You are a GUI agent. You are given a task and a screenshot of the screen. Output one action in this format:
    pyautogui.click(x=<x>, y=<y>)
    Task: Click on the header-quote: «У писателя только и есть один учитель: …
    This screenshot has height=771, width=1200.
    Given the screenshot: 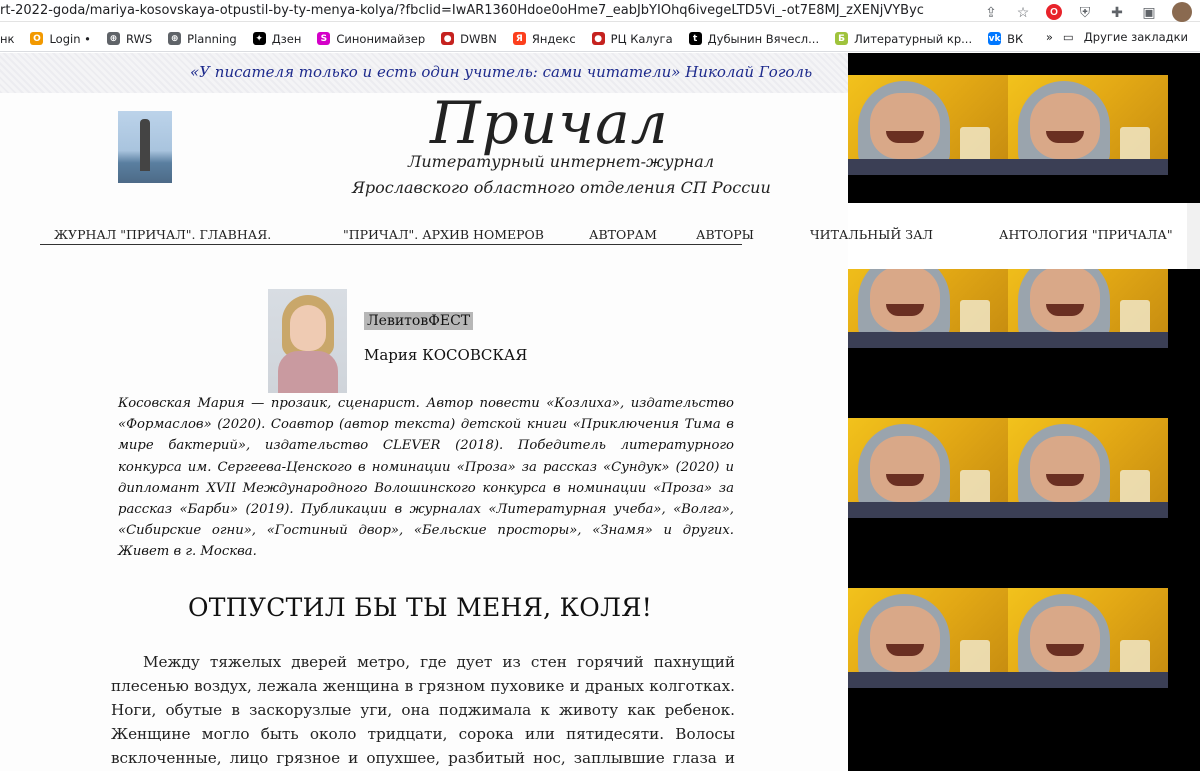 What is the action you would take?
    pyautogui.click(x=501, y=72)
    